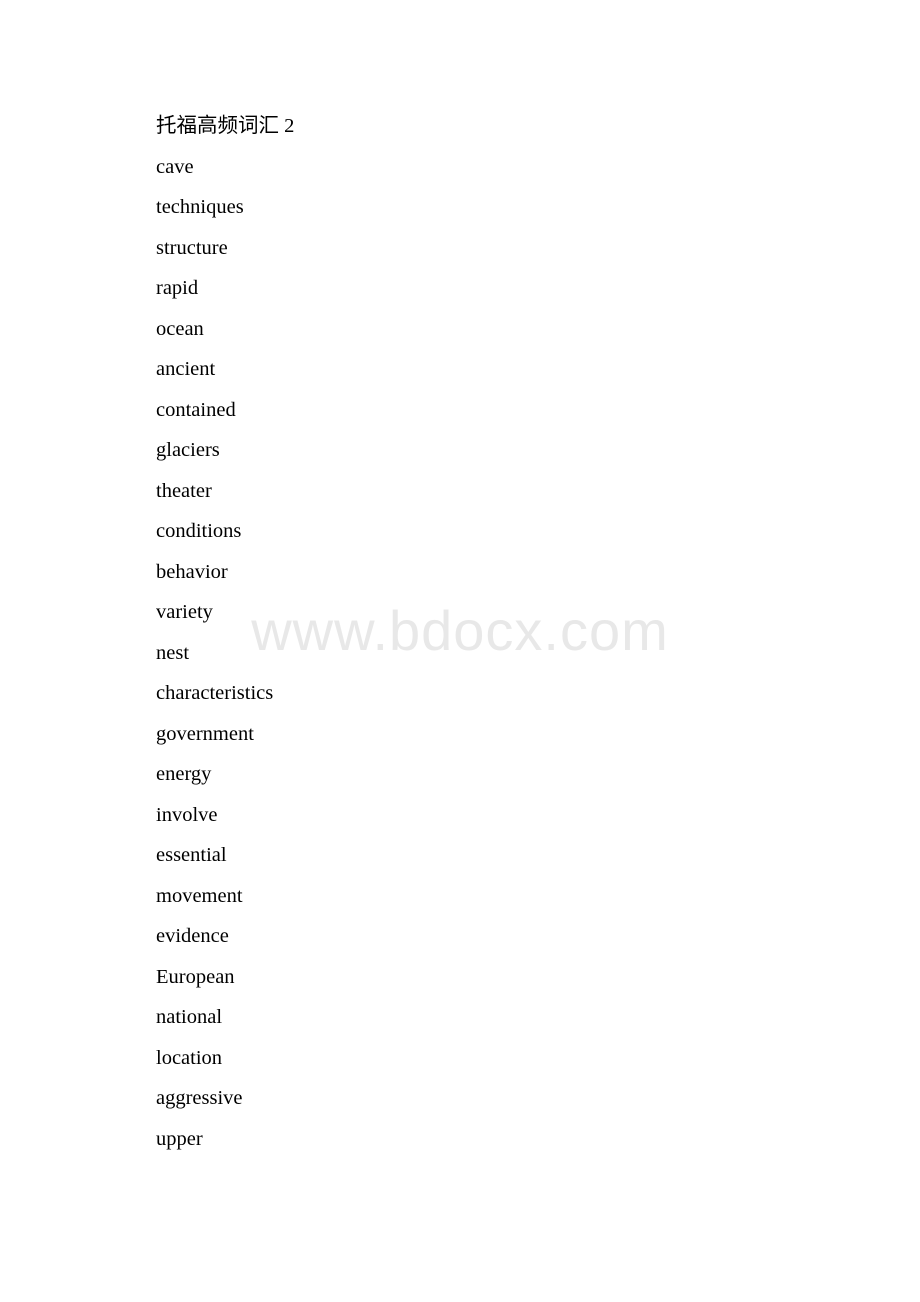 The width and height of the screenshot is (920, 1302). I want to click on list-item: ancient, so click(186, 369).